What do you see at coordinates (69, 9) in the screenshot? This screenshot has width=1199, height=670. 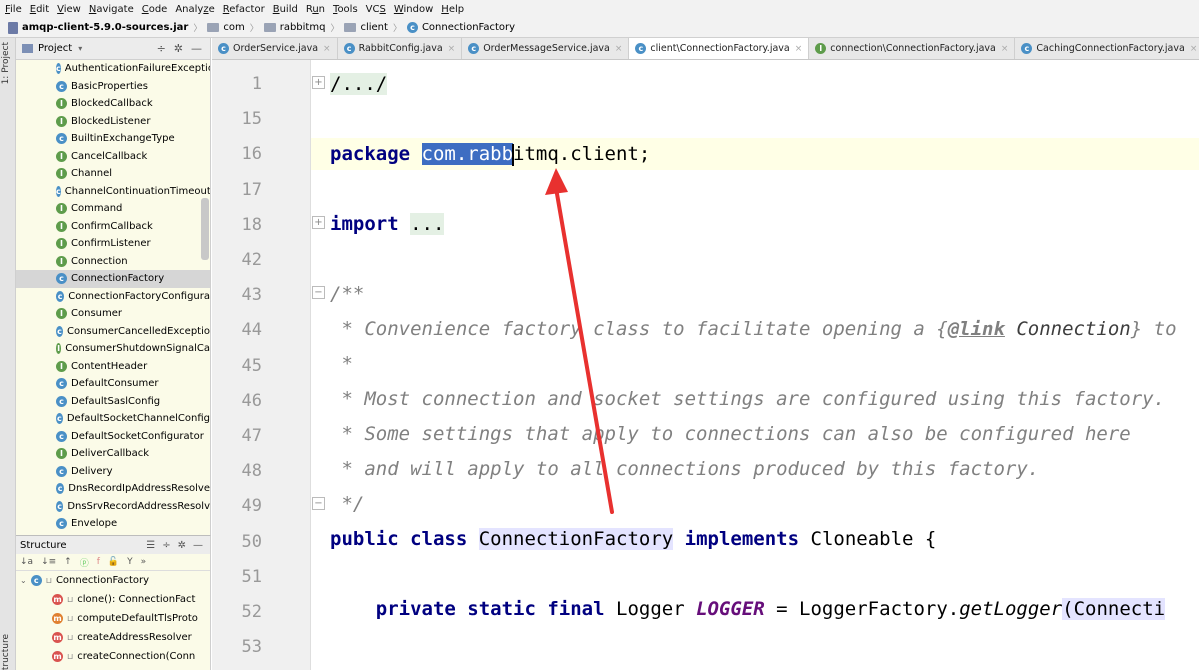 I see `menu-item: View` at bounding box center [69, 9].